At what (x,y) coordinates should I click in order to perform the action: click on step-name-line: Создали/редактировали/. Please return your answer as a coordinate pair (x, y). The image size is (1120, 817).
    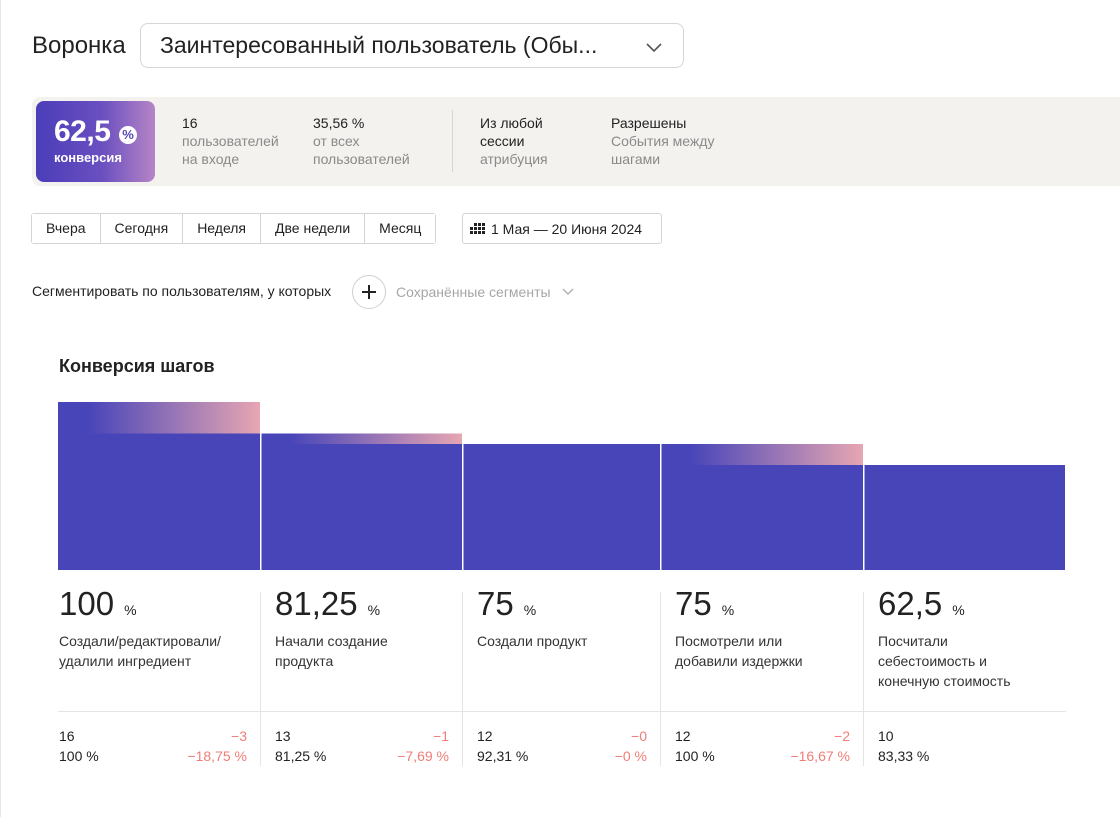
    Looking at the image, I should click on (140, 641).